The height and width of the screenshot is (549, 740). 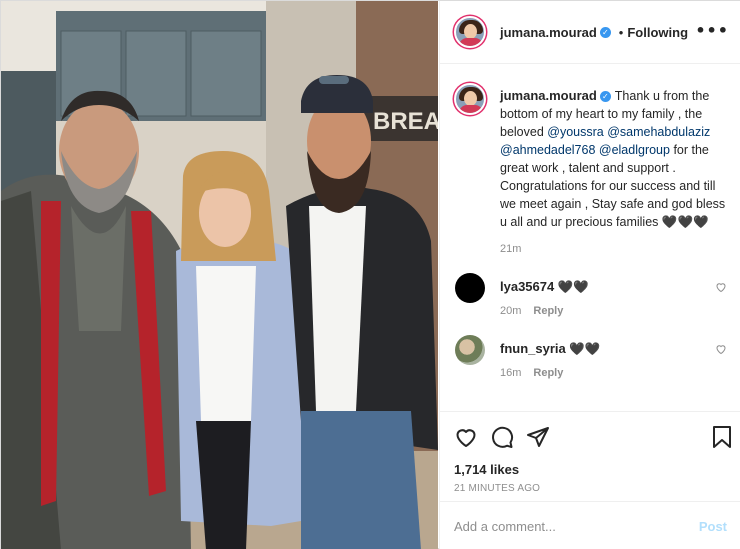 What do you see at coordinates (575, 132) in the screenshot?
I see `mention-link: @youssra` at bounding box center [575, 132].